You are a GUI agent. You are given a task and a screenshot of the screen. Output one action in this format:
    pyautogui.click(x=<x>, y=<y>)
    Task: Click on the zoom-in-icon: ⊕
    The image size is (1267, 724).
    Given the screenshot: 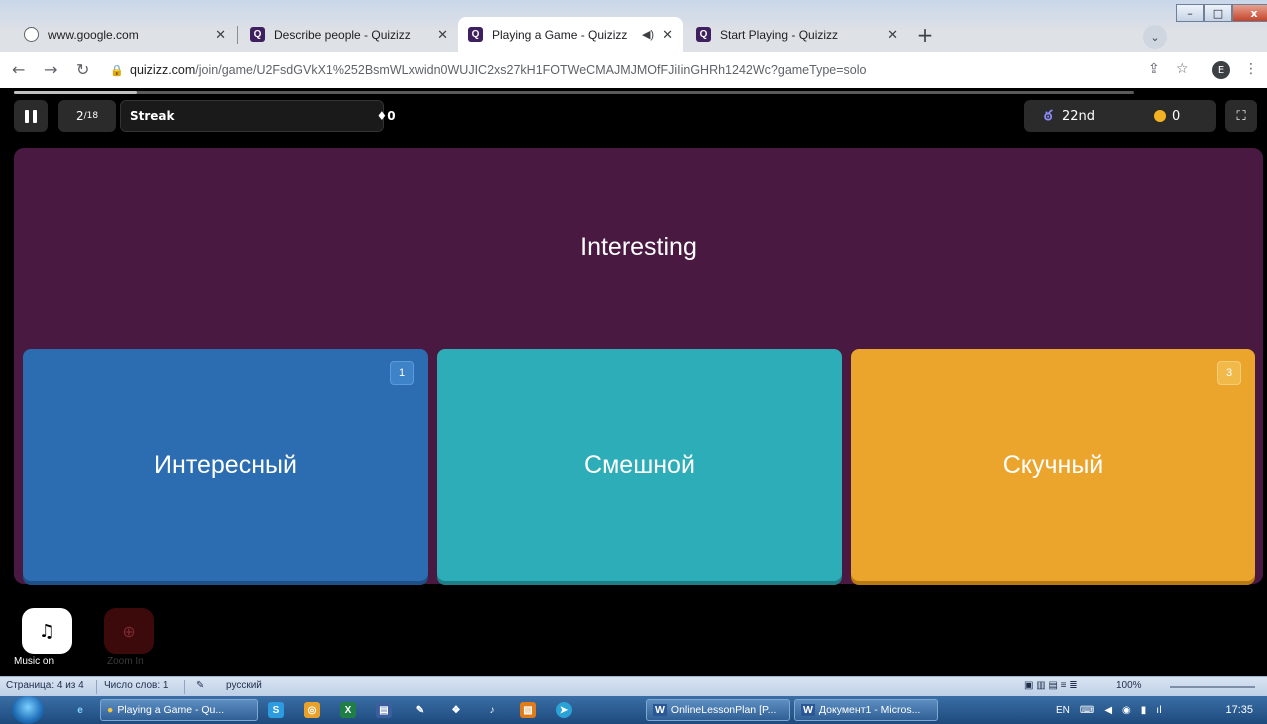 What is the action you would take?
    pyautogui.click(x=129, y=631)
    